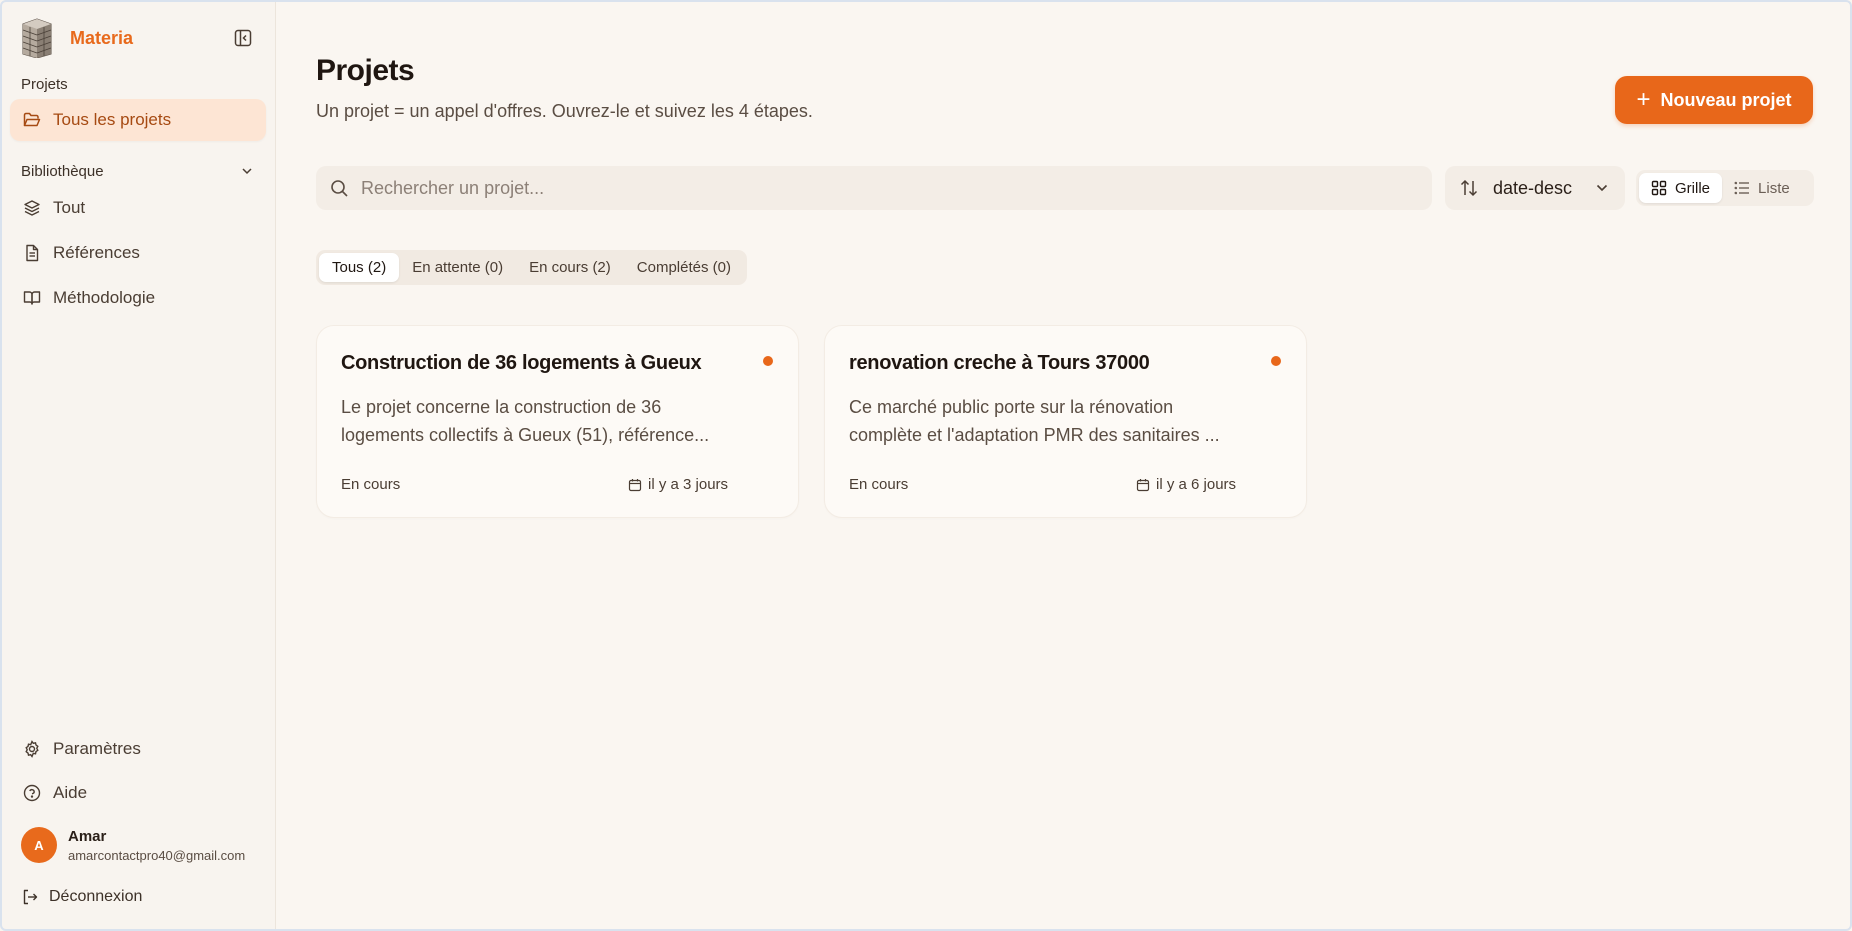  I want to click on document-icon, so click(32, 253).